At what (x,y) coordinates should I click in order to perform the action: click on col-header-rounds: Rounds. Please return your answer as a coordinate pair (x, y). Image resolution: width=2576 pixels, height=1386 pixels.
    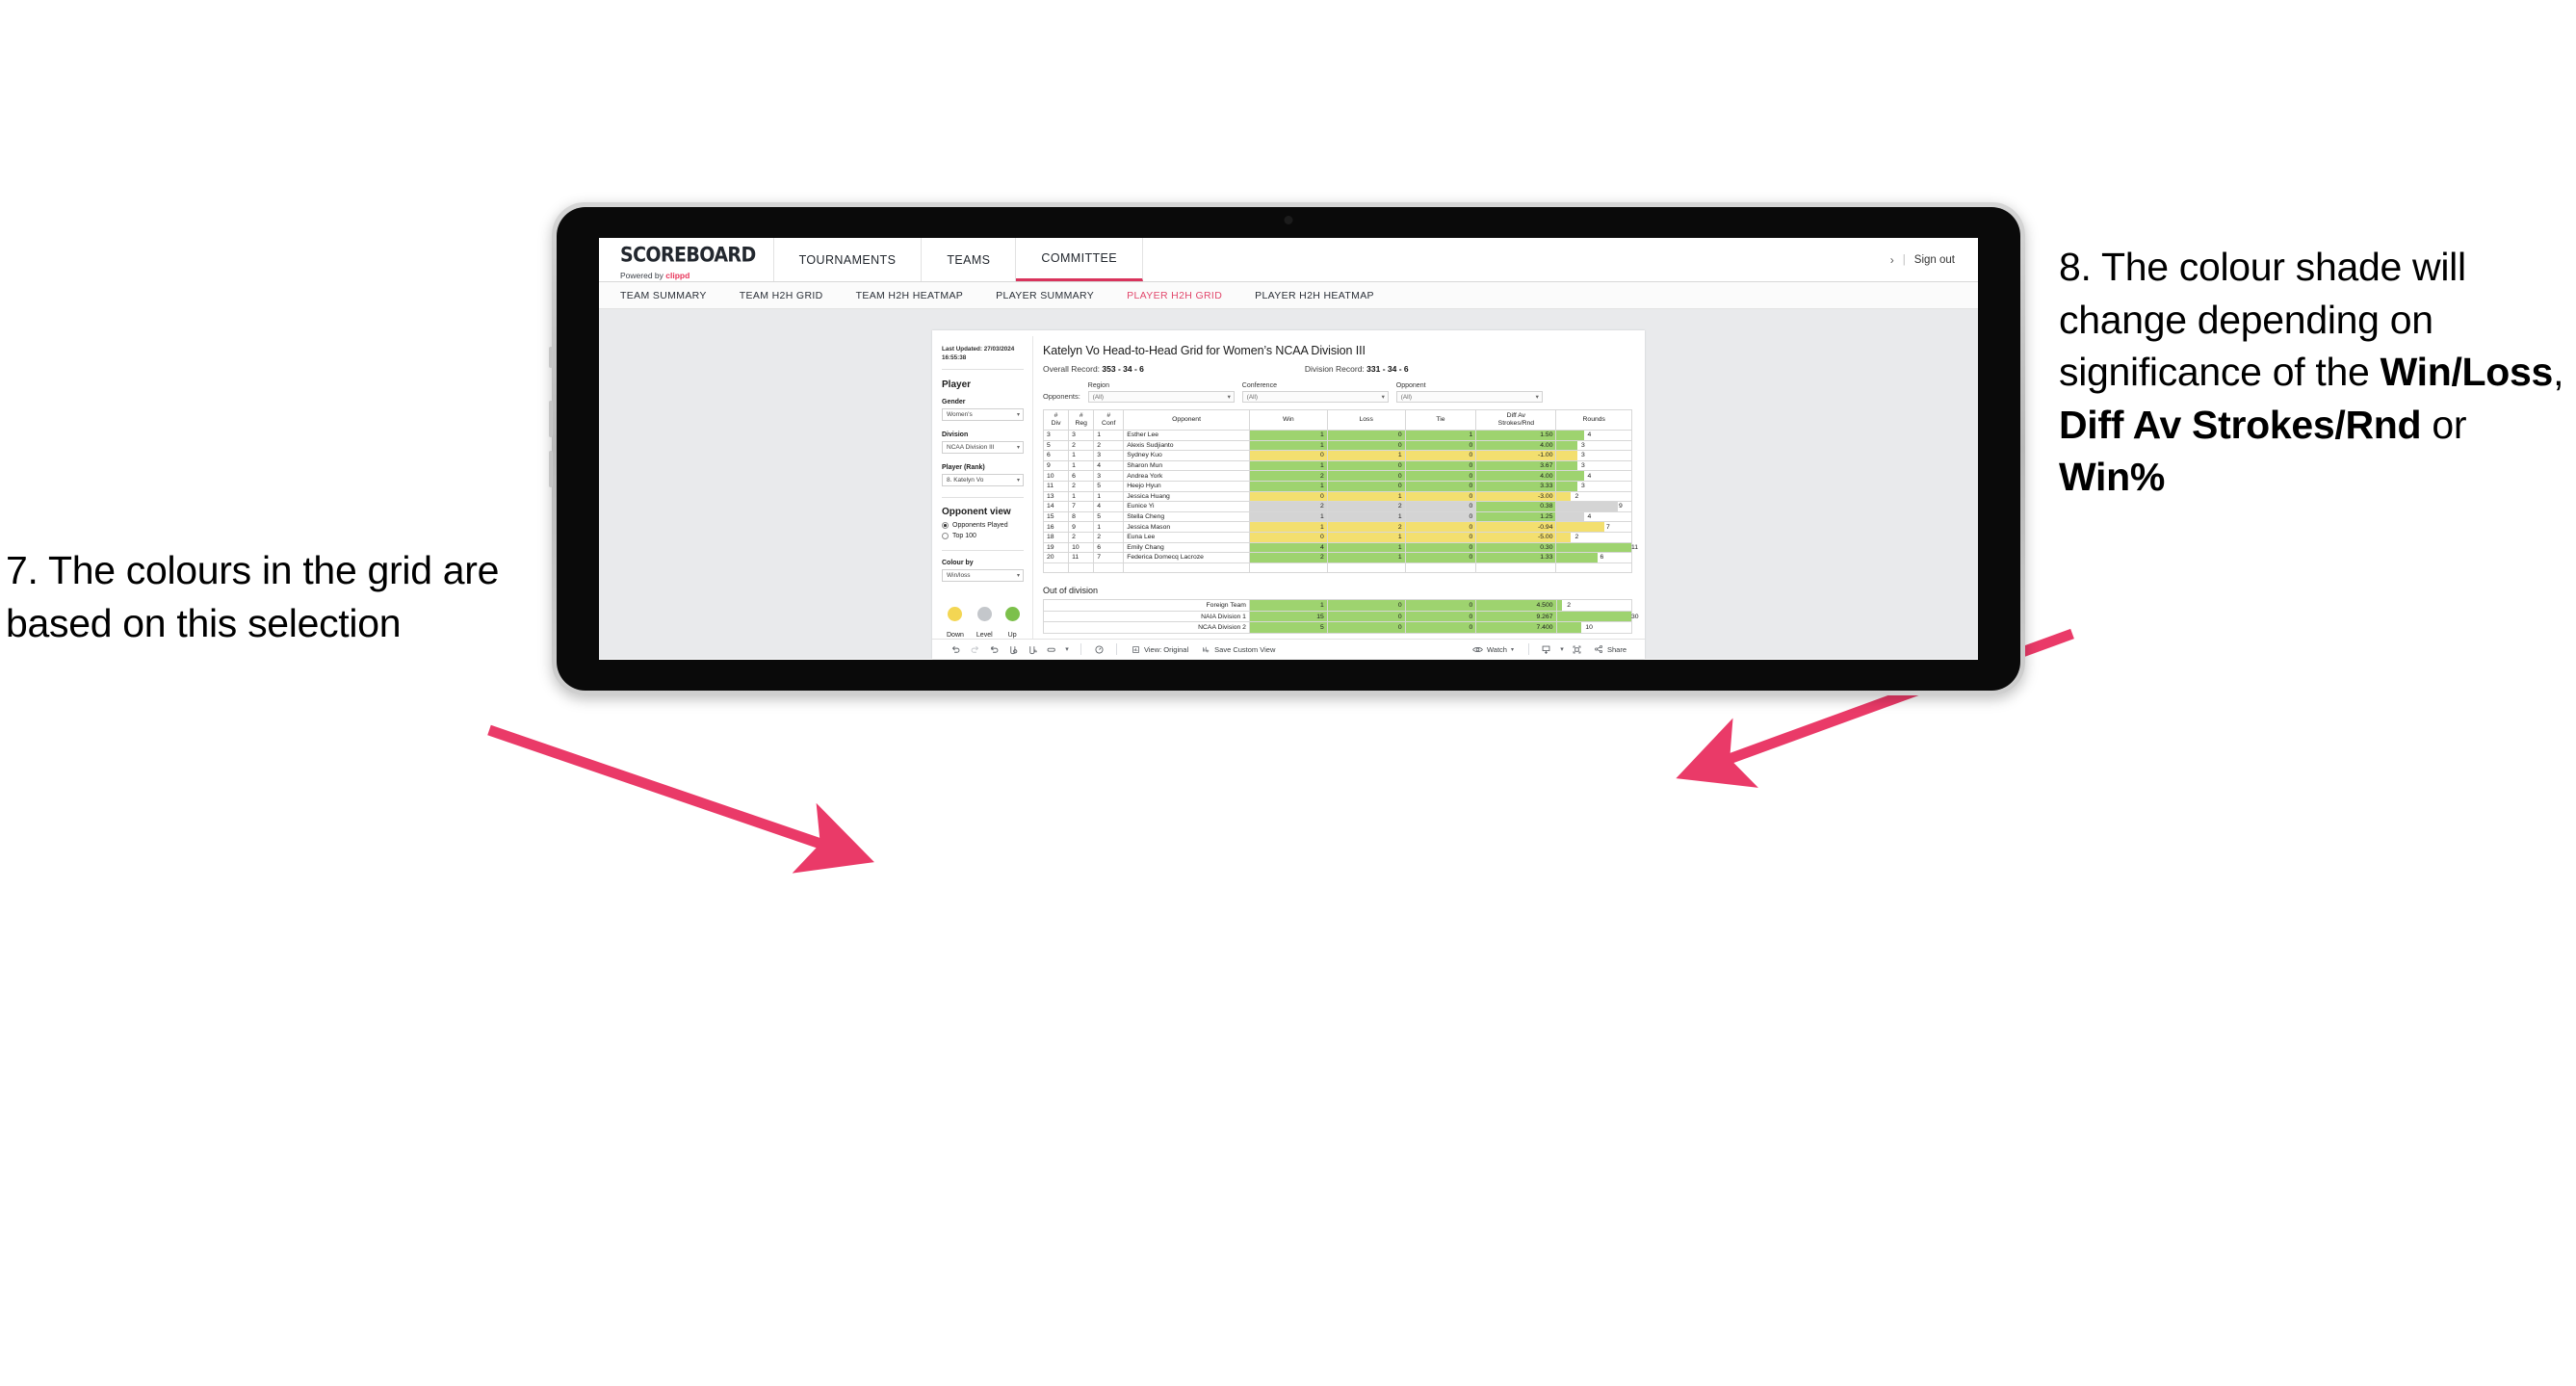
    Looking at the image, I should click on (1593, 420).